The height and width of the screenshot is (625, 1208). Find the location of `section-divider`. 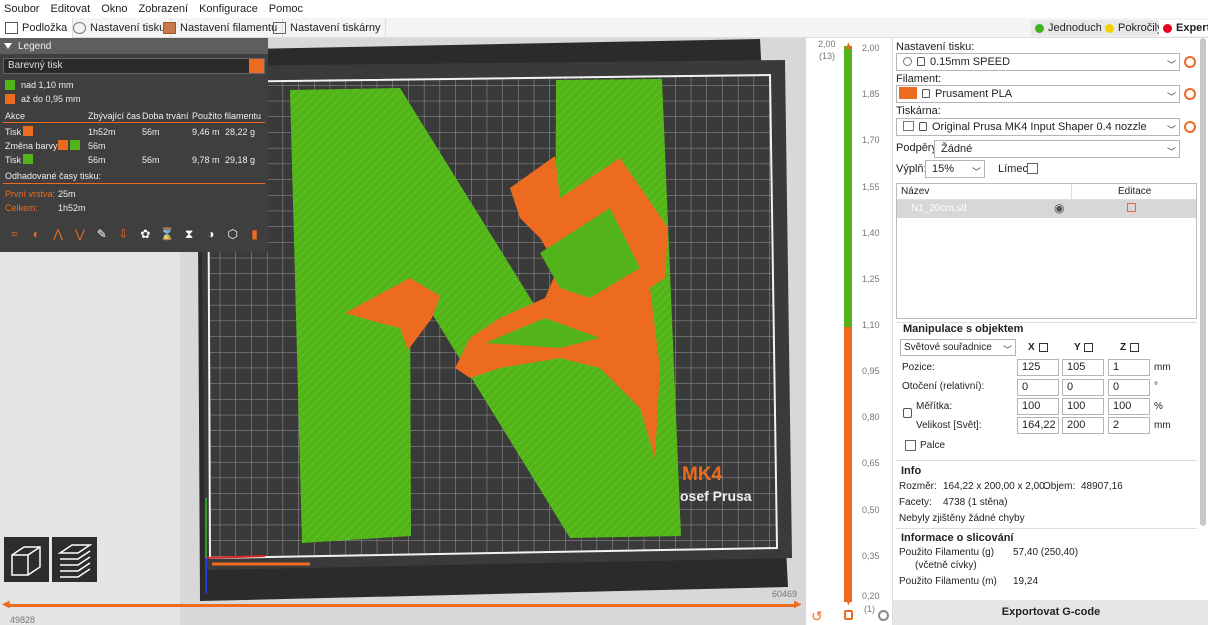

section-divider is located at coordinates (1046, 528).